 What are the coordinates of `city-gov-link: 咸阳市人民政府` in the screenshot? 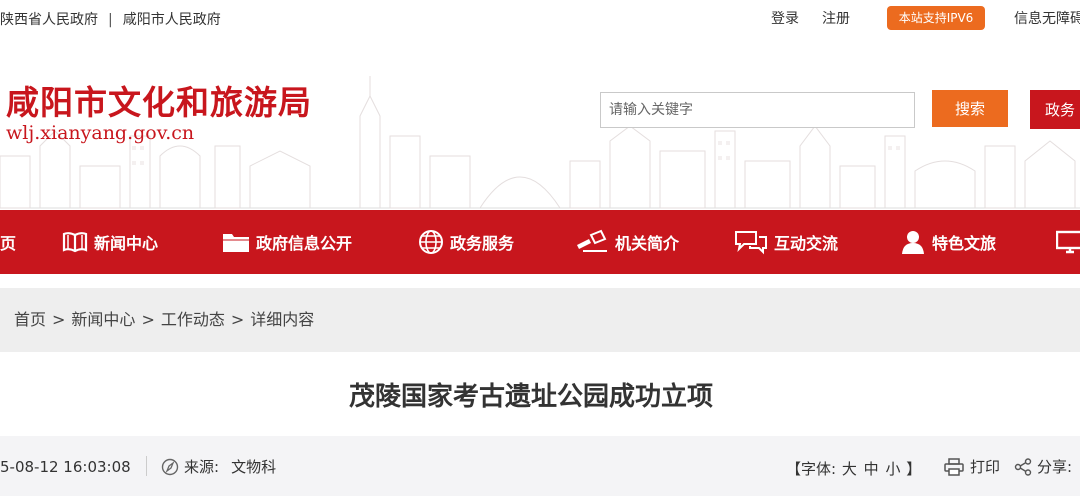 It's located at (172, 20).